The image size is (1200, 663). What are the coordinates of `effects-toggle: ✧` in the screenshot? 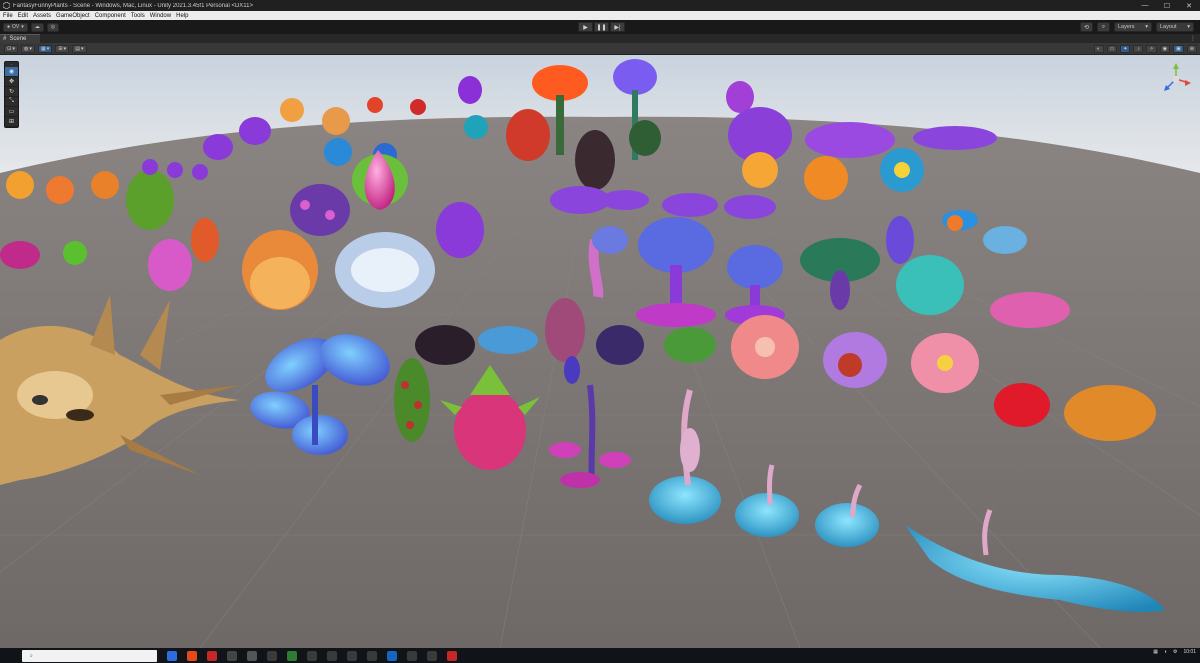 It's located at (1151, 49).